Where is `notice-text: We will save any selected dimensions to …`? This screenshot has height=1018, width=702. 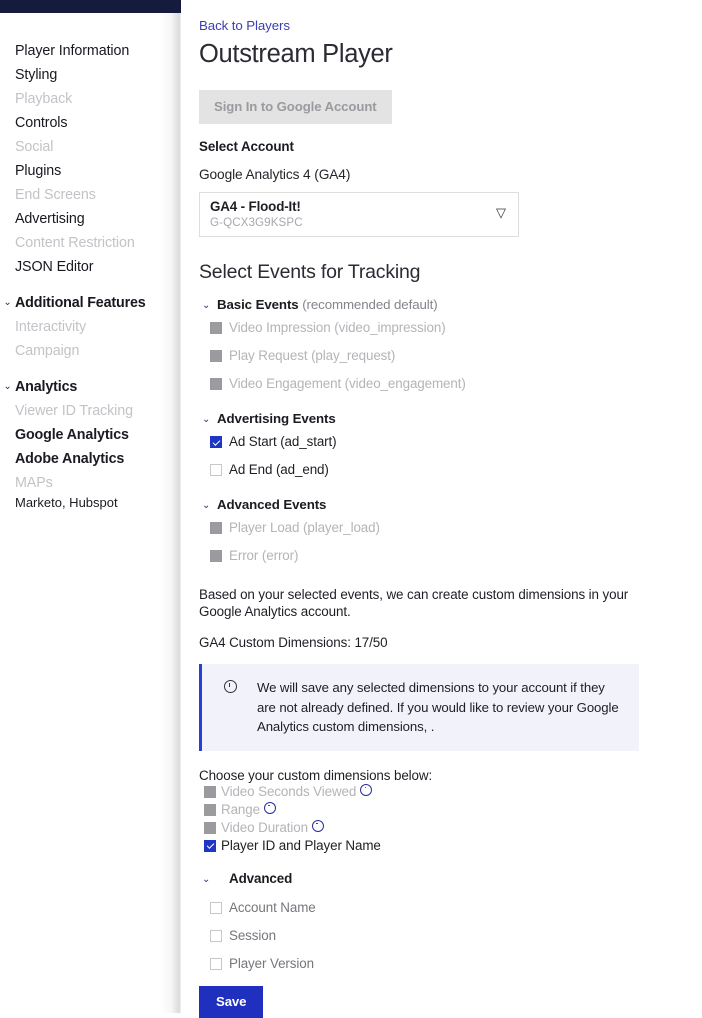
notice-text: We will save any selected dimensions to … is located at coordinates (438, 707).